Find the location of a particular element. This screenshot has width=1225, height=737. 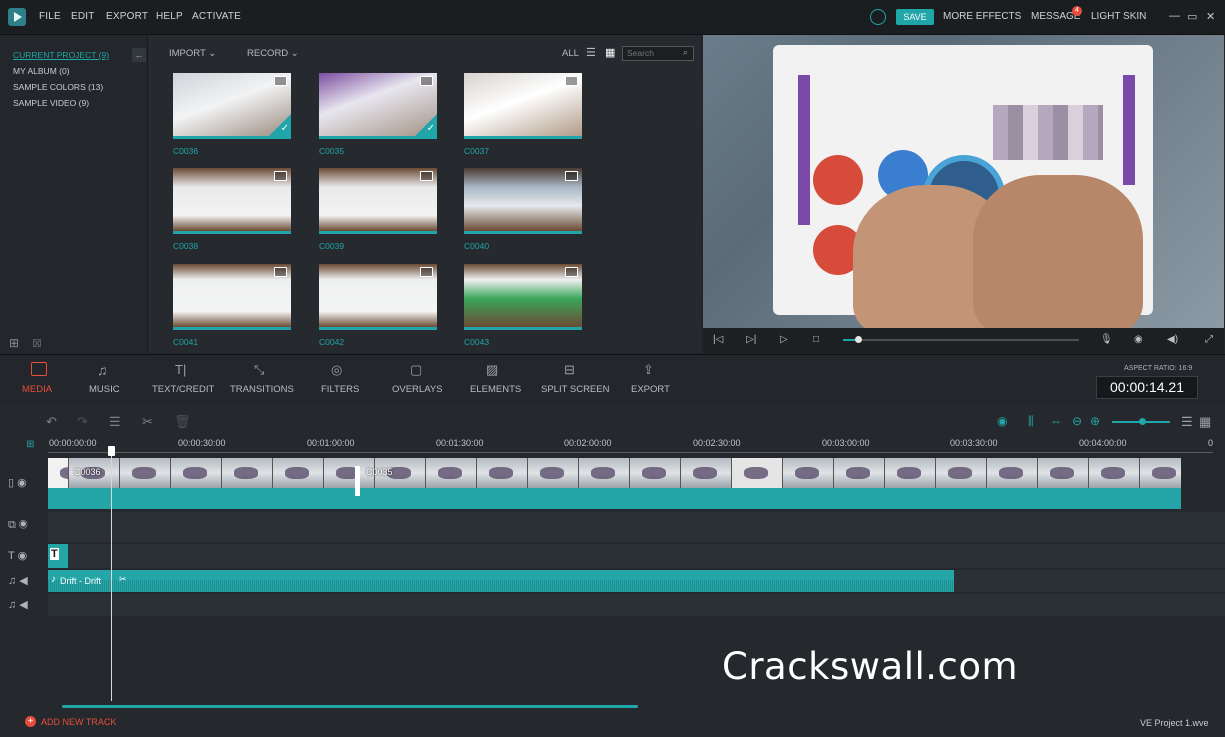

playhead-handle is located at coordinates (111, 451).